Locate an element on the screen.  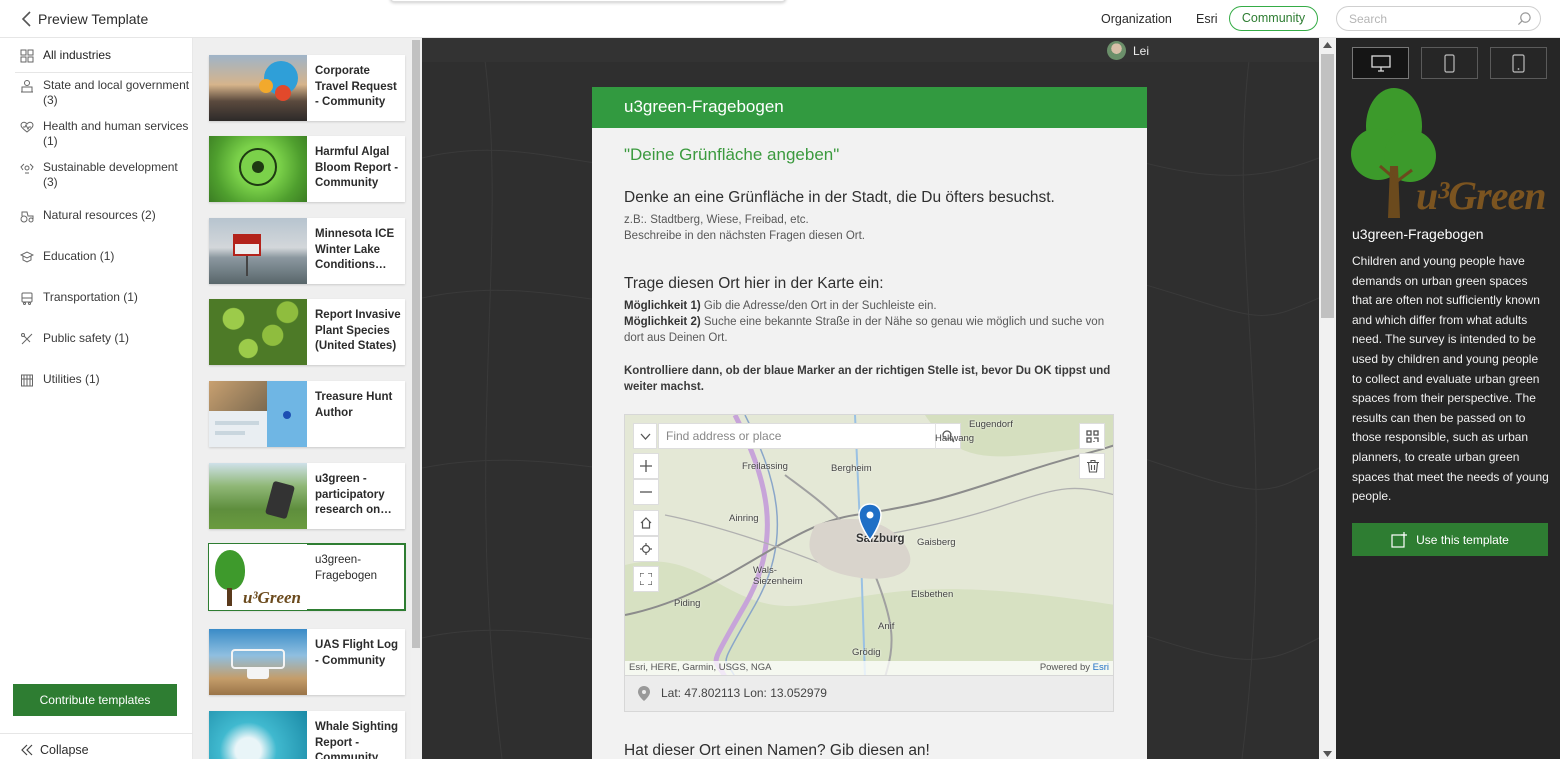
mortarboard-icon is located at coordinates (27, 257).